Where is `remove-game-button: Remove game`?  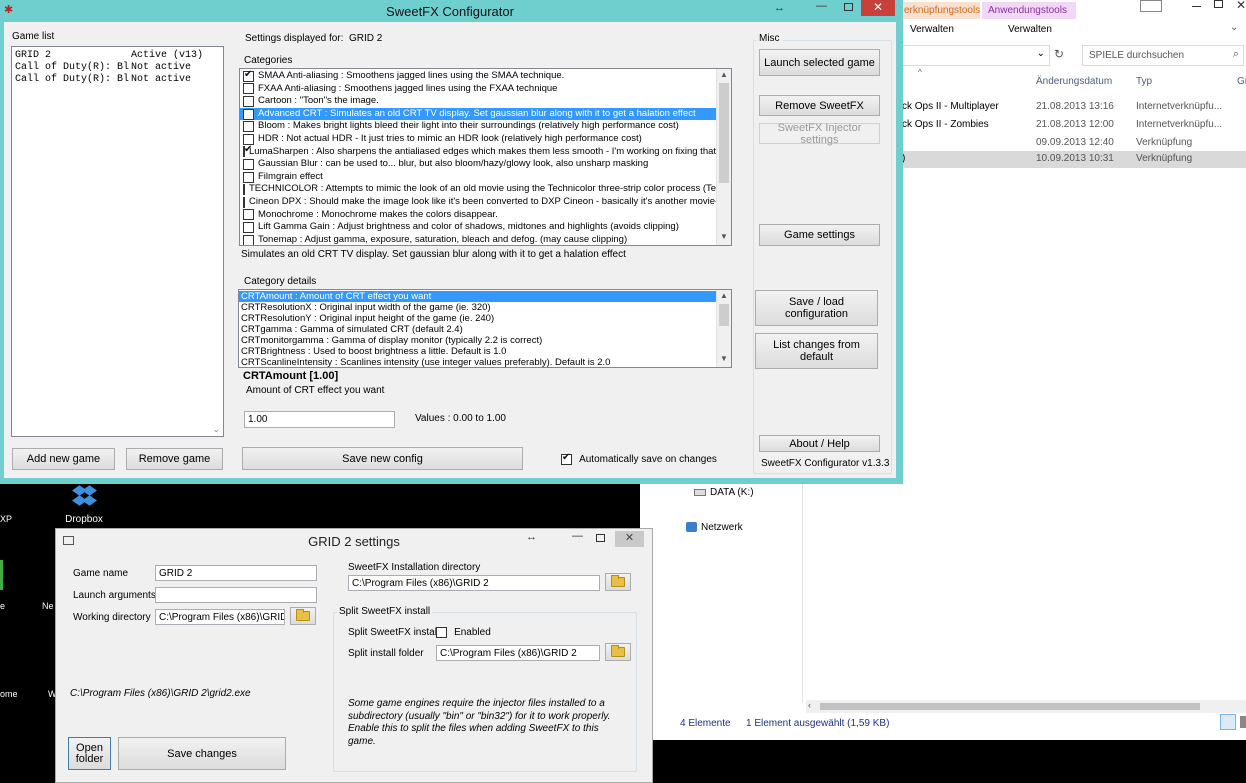 remove-game-button: Remove game is located at coordinates (174, 459).